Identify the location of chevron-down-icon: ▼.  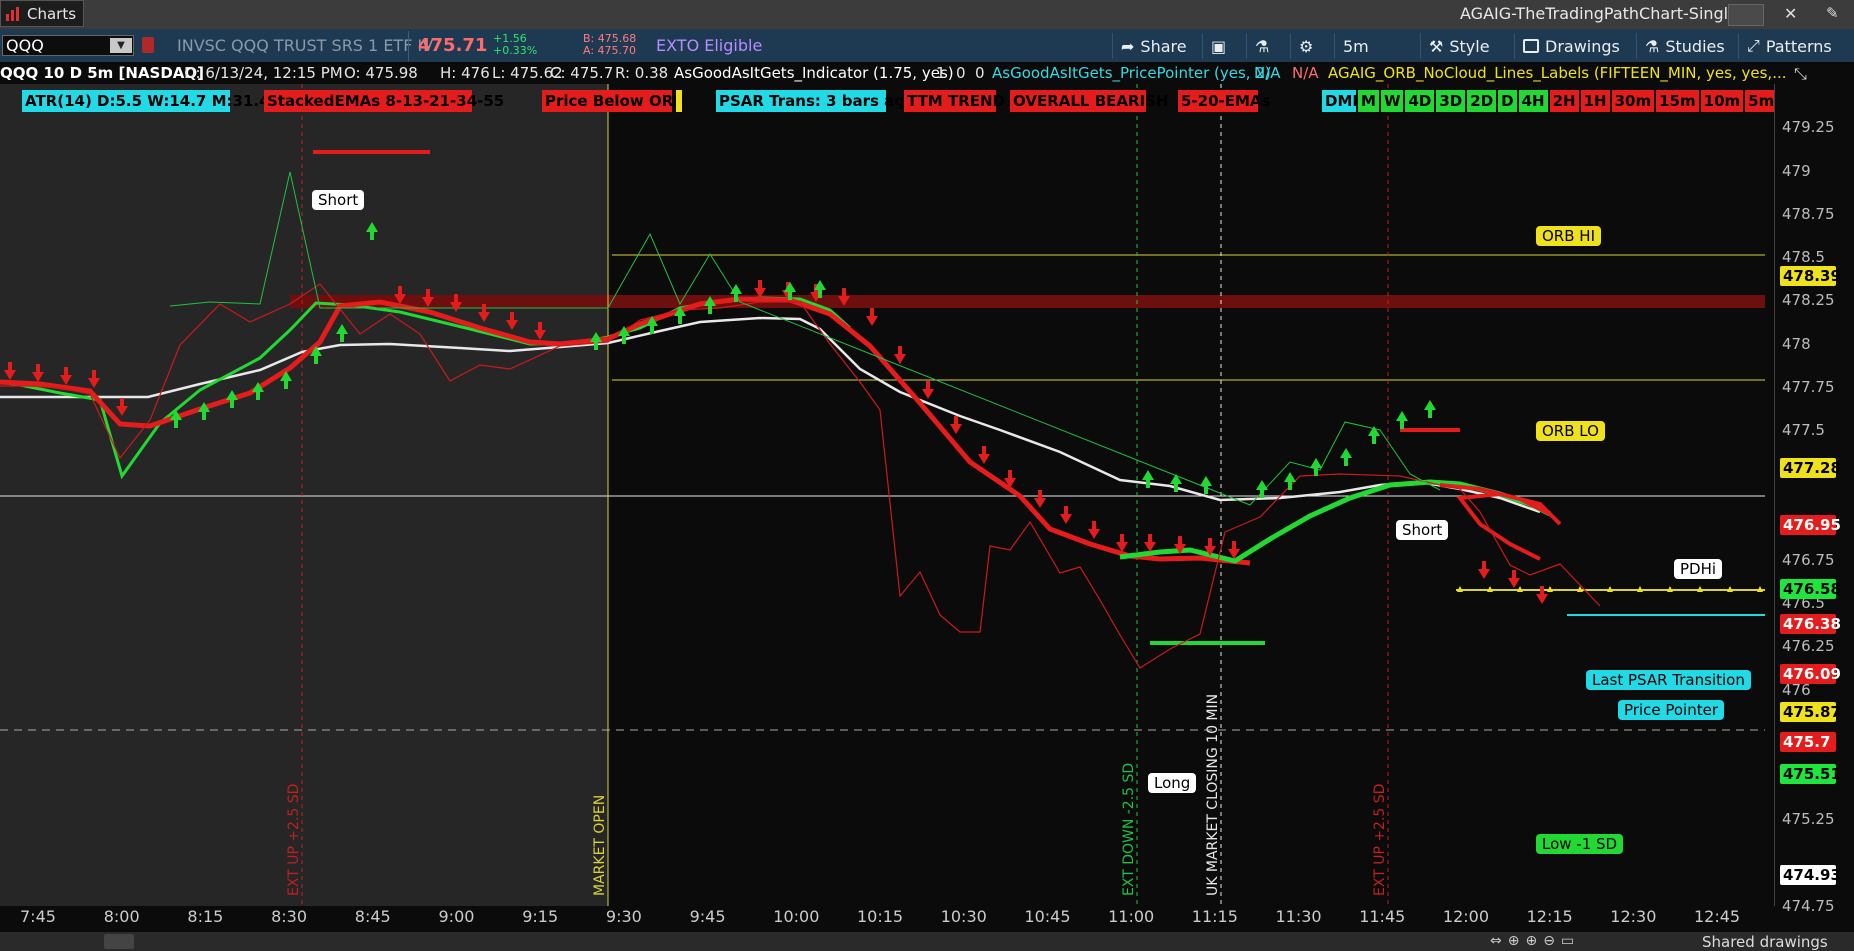
(121, 45).